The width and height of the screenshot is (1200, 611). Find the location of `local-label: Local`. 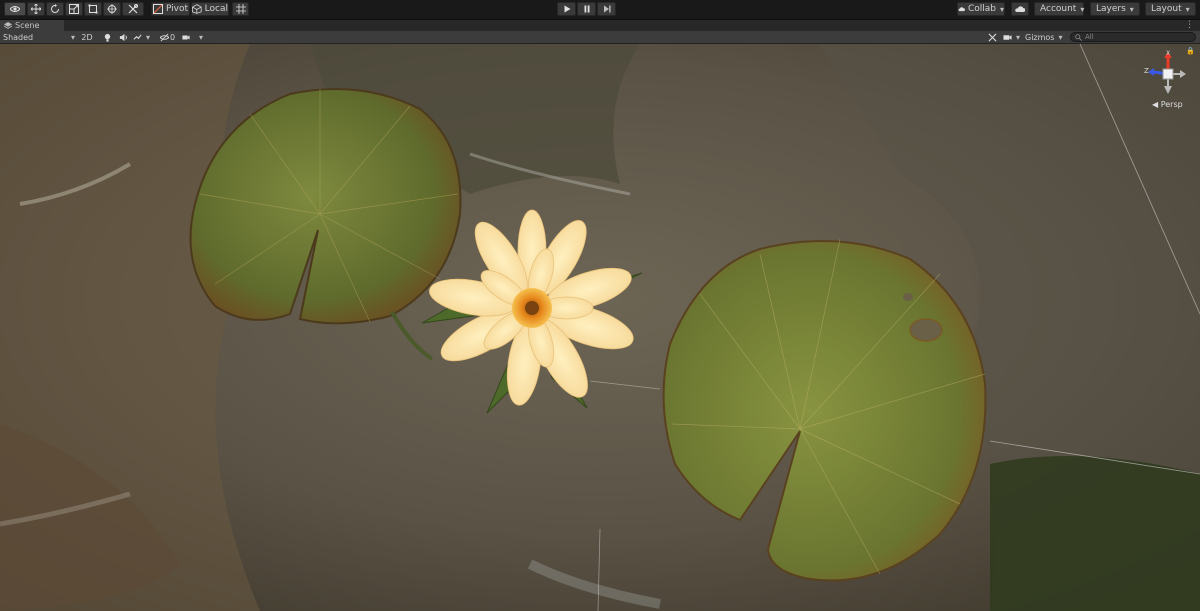

local-label: Local is located at coordinates (216, 9).